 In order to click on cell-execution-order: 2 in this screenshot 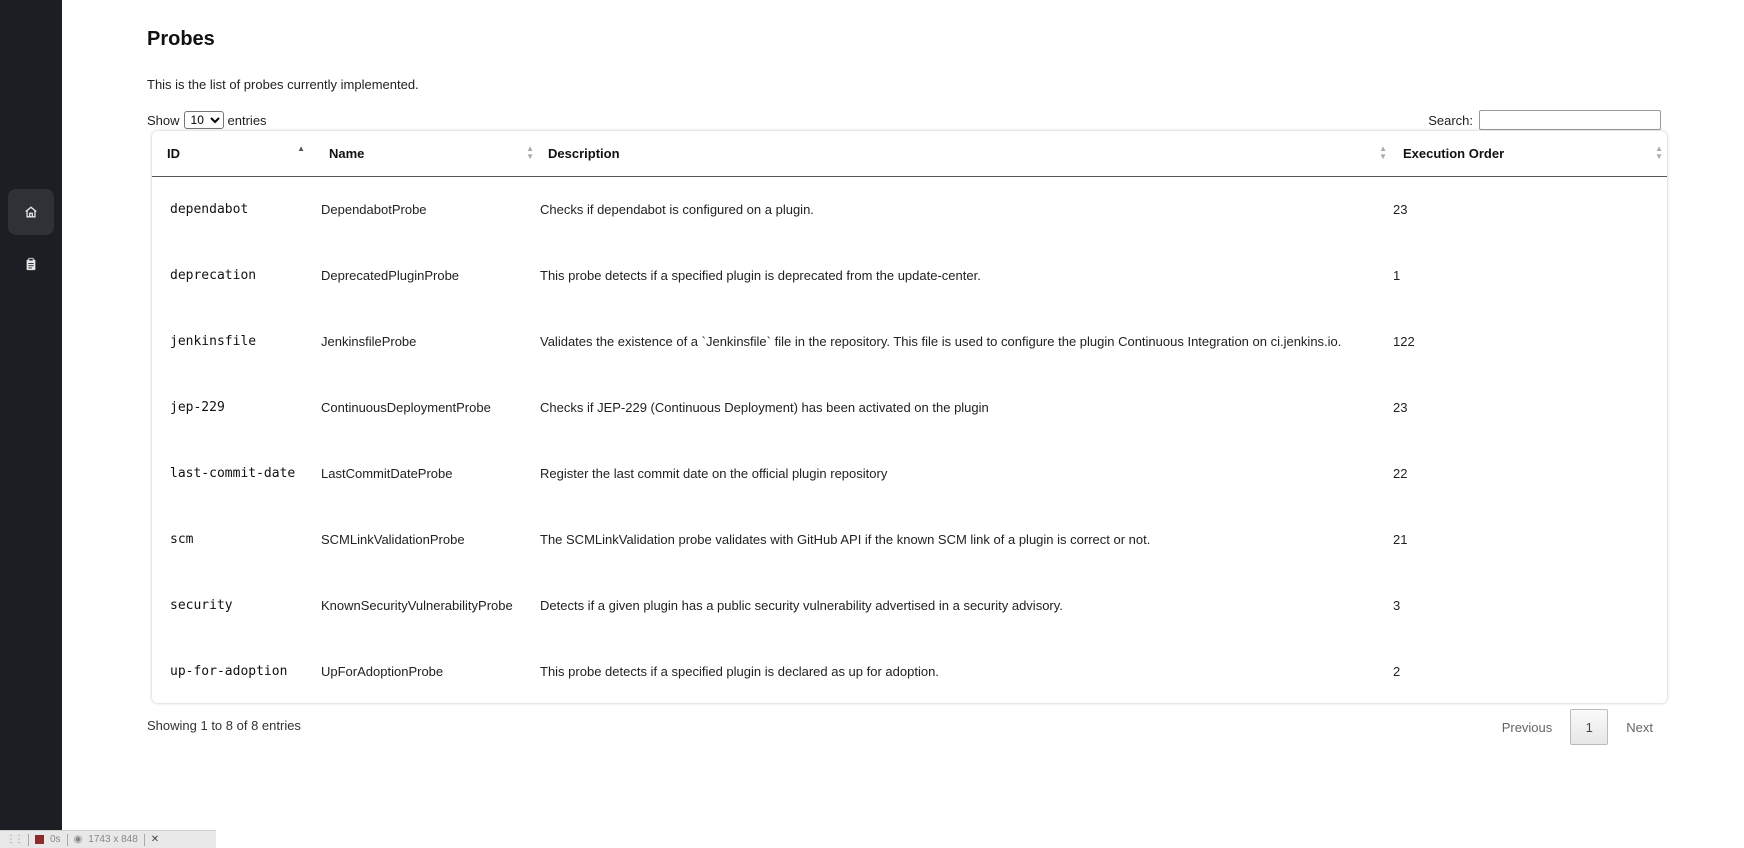, I will do `click(1397, 671)`.